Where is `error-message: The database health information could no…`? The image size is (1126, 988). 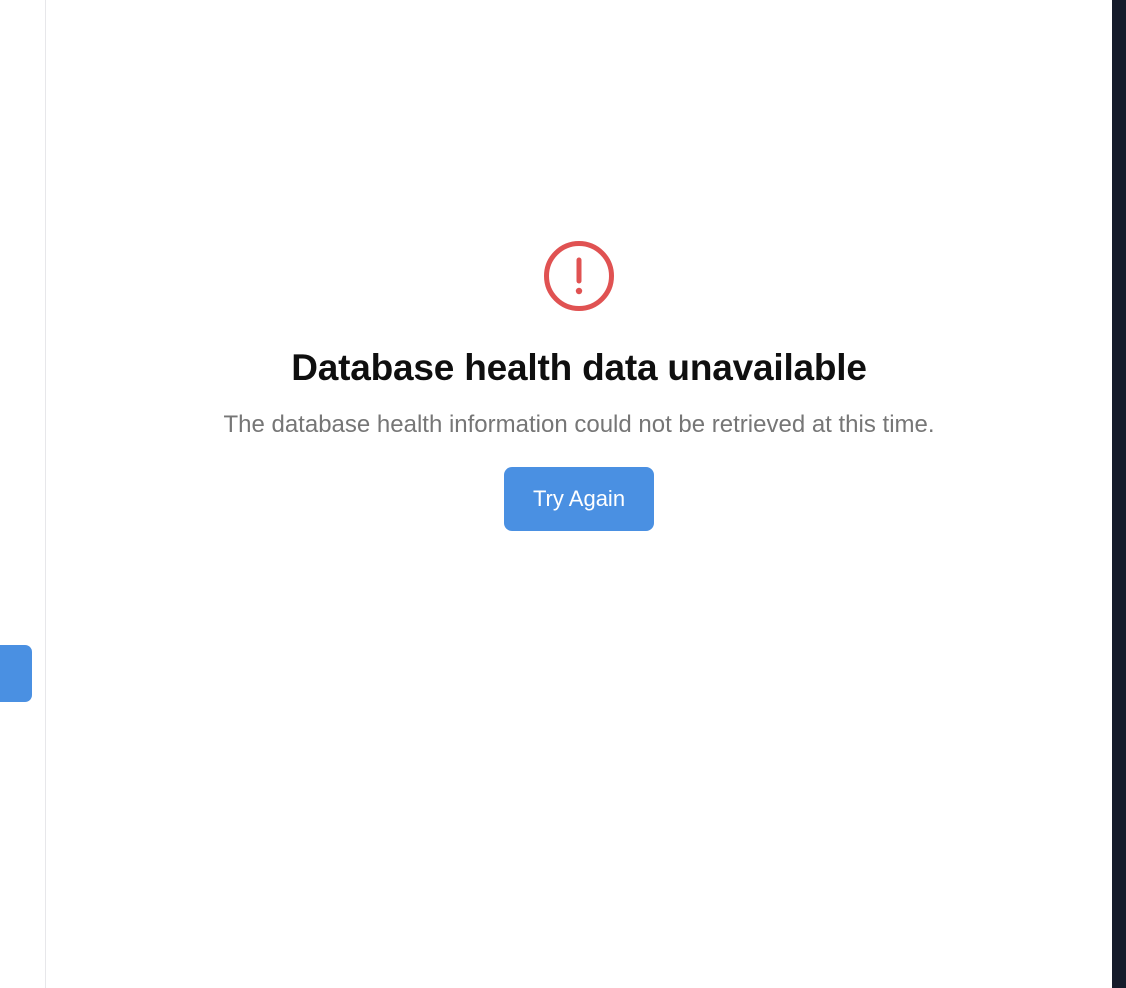
error-message: The database health information could no… is located at coordinates (579, 424).